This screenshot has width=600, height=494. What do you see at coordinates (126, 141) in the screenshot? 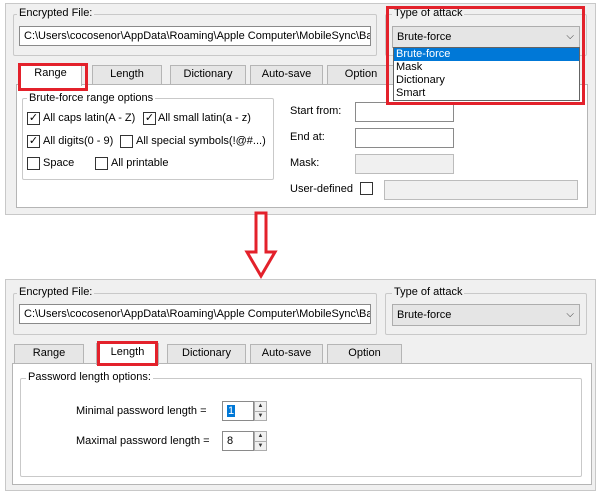
I see `special-checkbox` at bounding box center [126, 141].